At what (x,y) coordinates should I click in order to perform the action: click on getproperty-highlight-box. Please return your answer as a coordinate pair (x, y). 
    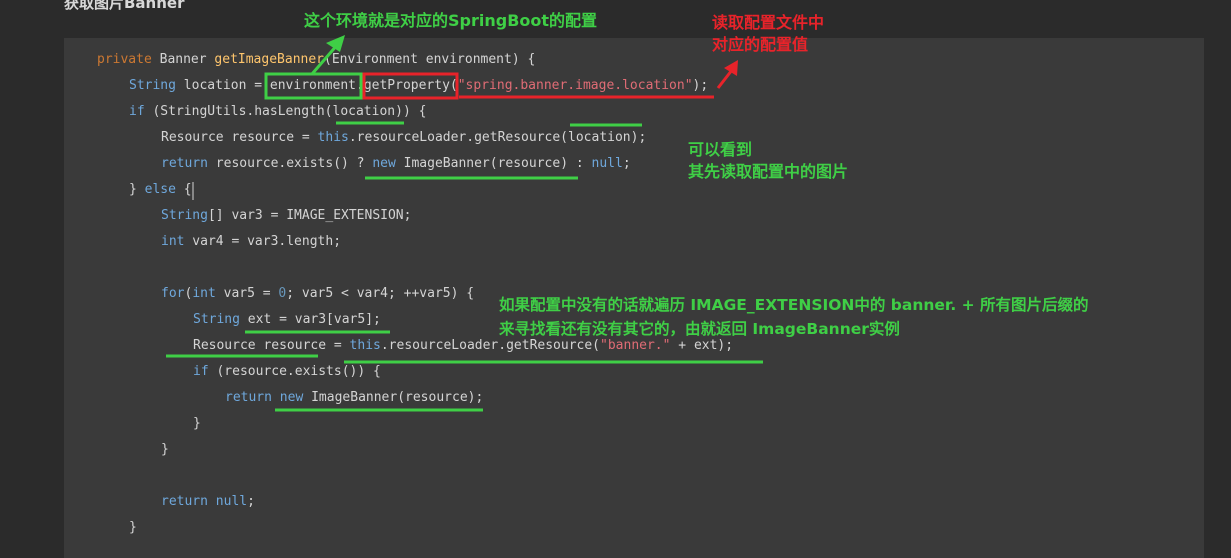
    Looking at the image, I should click on (410, 86).